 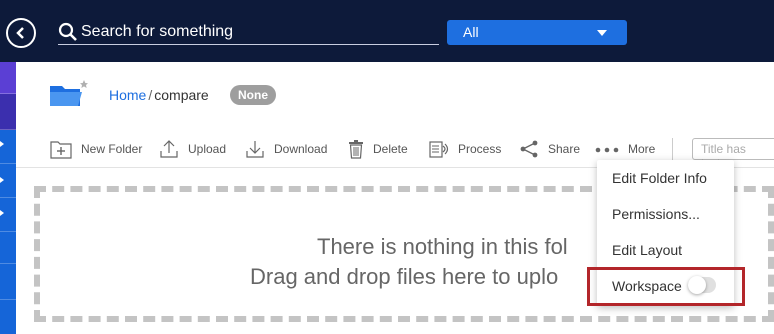 I want to click on download-icon, so click(x=255, y=149).